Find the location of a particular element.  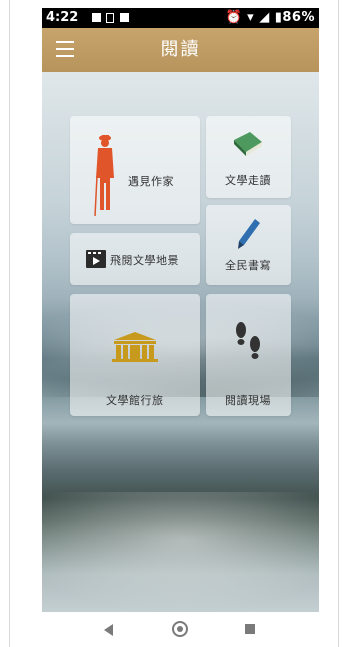

green-book-icon is located at coordinates (248, 144).